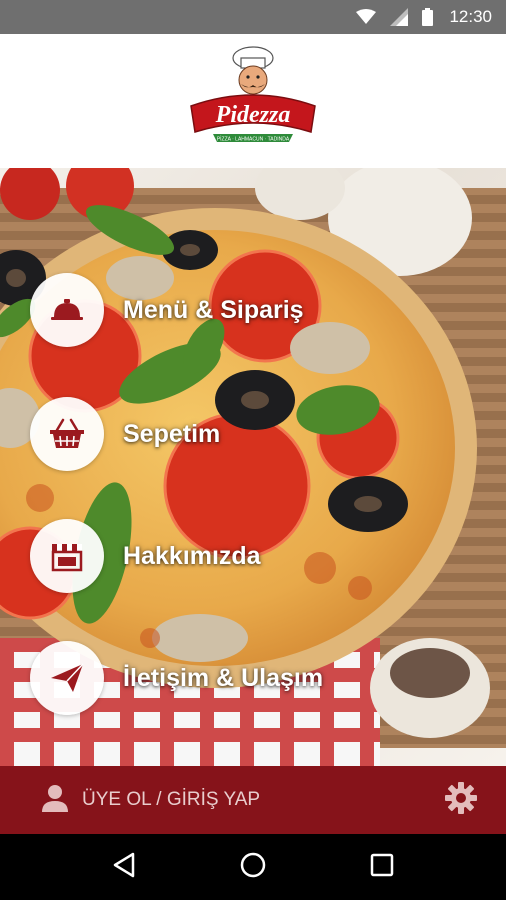  Describe the element at coordinates (223, 677) in the screenshot. I see `menu-label-contact: İletişim & Ulaşım` at that location.